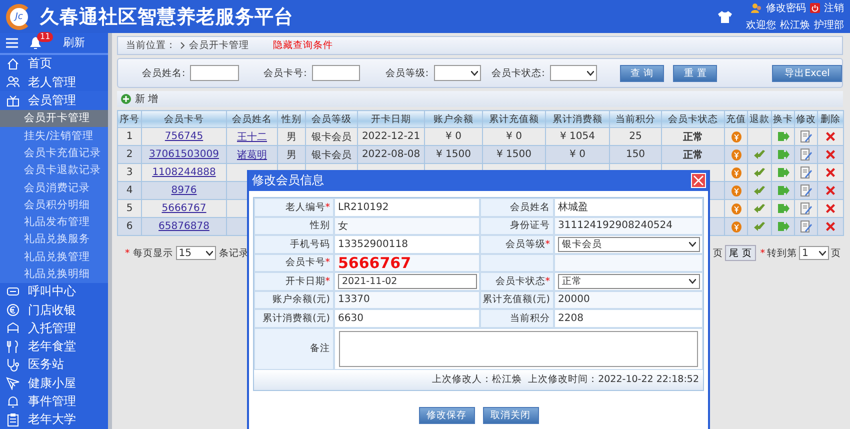 Image resolution: width=850 pixels, height=429 pixels. What do you see at coordinates (12, 43) in the screenshot?
I see `menu-icon` at bounding box center [12, 43].